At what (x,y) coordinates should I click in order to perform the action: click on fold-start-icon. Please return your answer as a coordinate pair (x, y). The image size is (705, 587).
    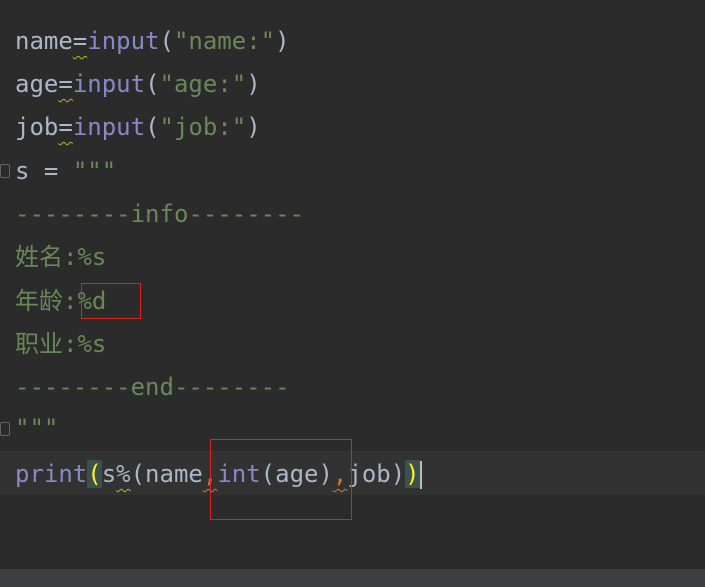
    Looking at the image, I should click on (5, 171).